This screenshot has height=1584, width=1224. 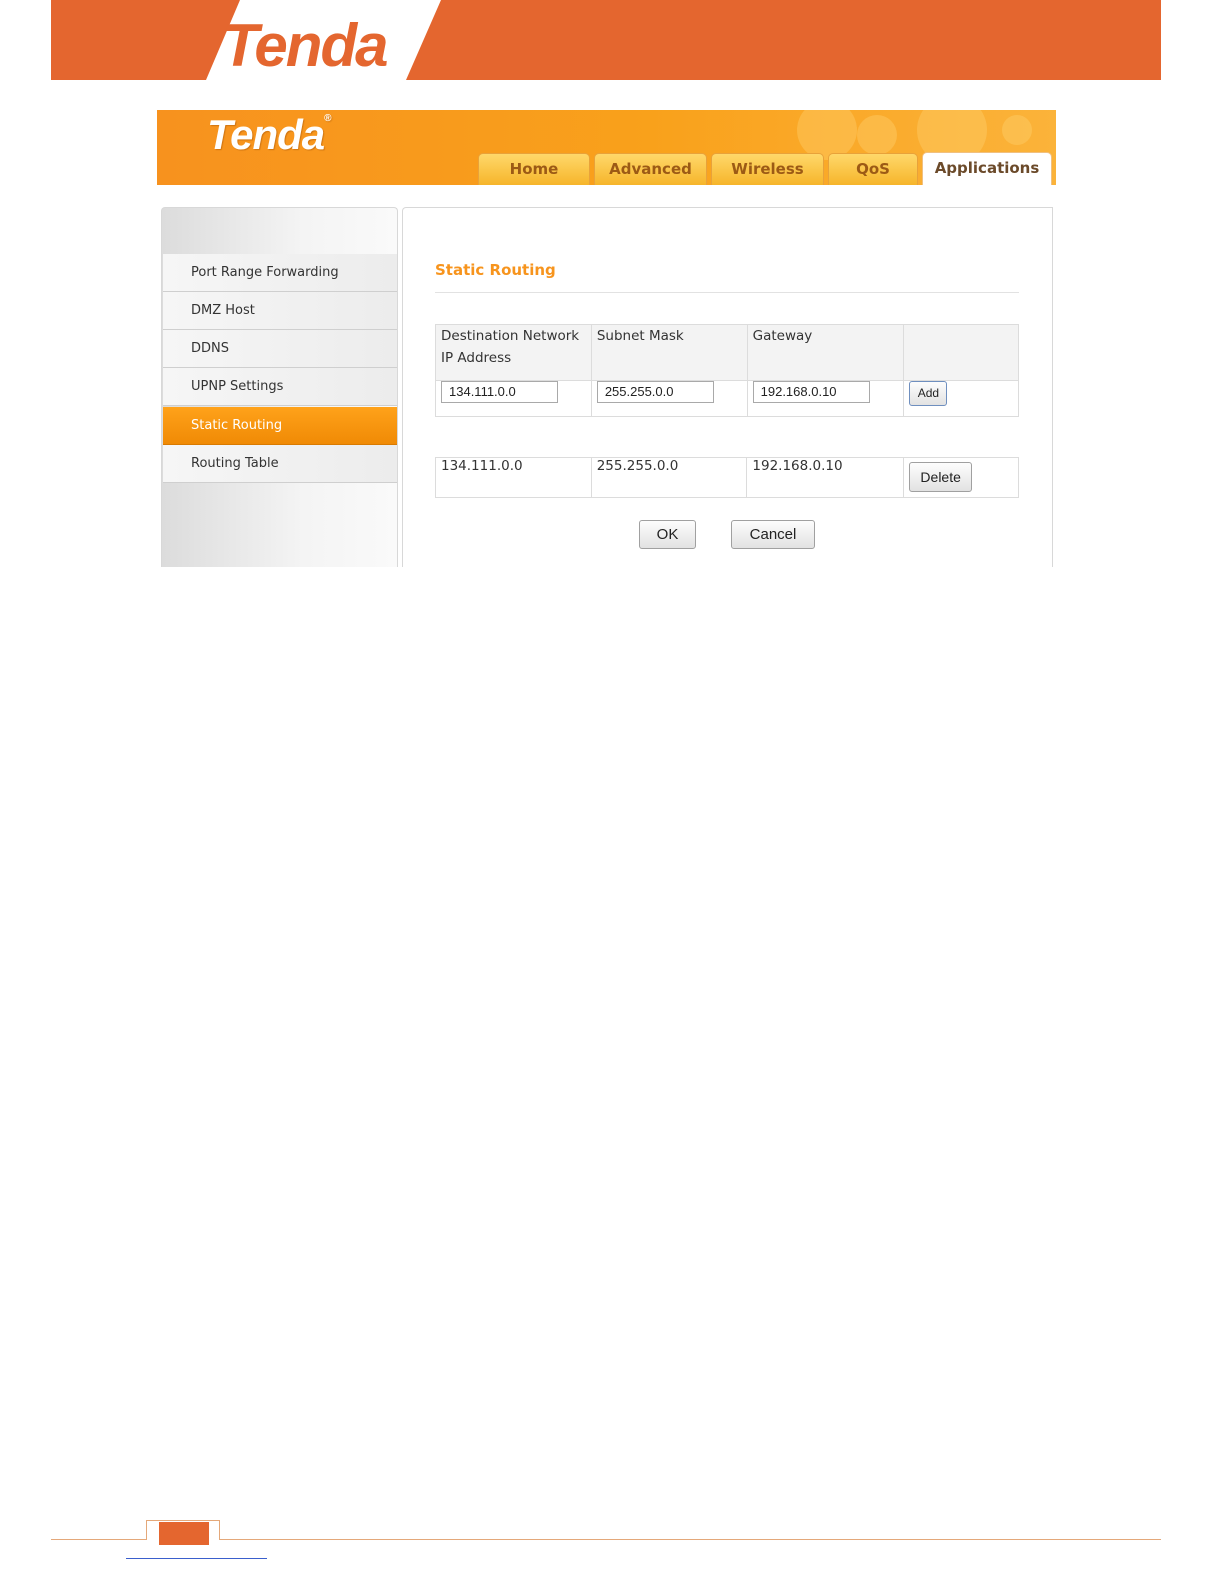 I want to click on tab-wireless: Wireless, so click(x=767, y=169).